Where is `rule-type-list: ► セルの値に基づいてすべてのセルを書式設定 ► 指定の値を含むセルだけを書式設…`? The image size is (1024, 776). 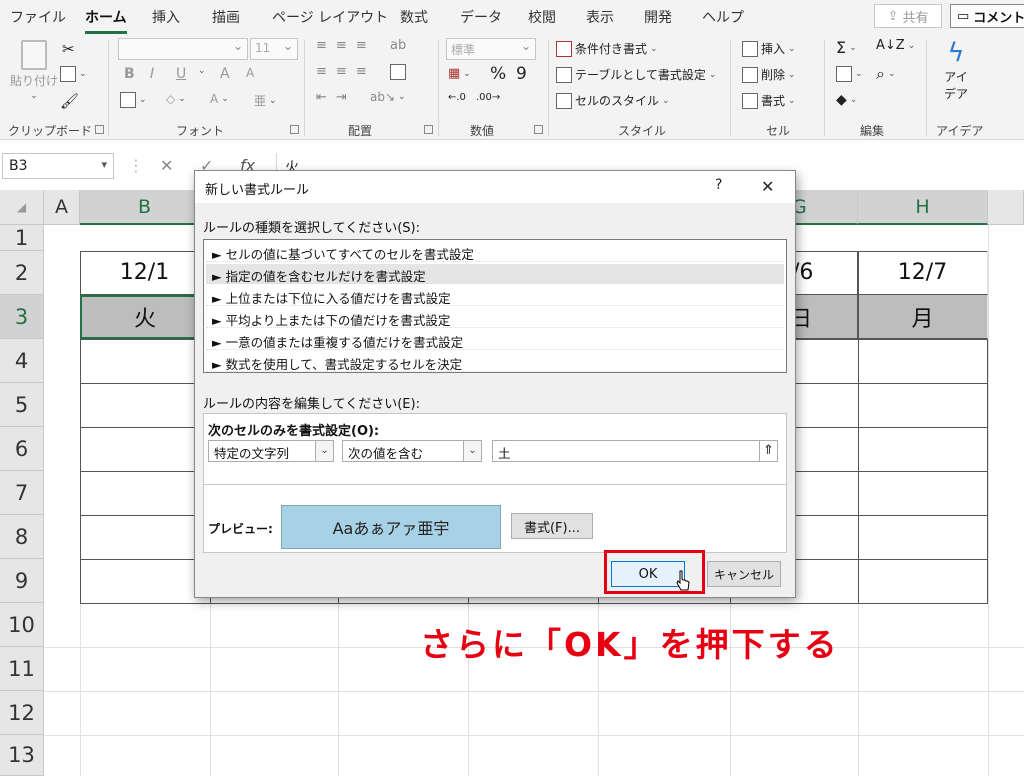
rule-type-list: ► セルの値に基づいてすべてのセルを書式設定 ► 指定の値を含むセルだけを書式設… is located at coordinates (495, 306).